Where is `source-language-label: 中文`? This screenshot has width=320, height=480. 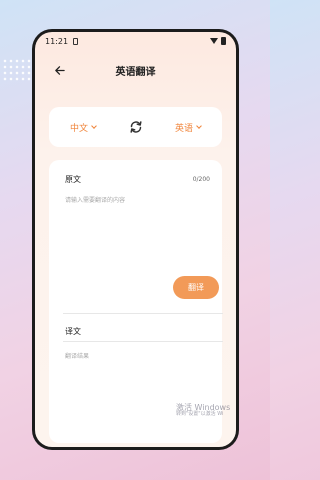 source-language-label: 中文 is located at coordinates (79, 128).